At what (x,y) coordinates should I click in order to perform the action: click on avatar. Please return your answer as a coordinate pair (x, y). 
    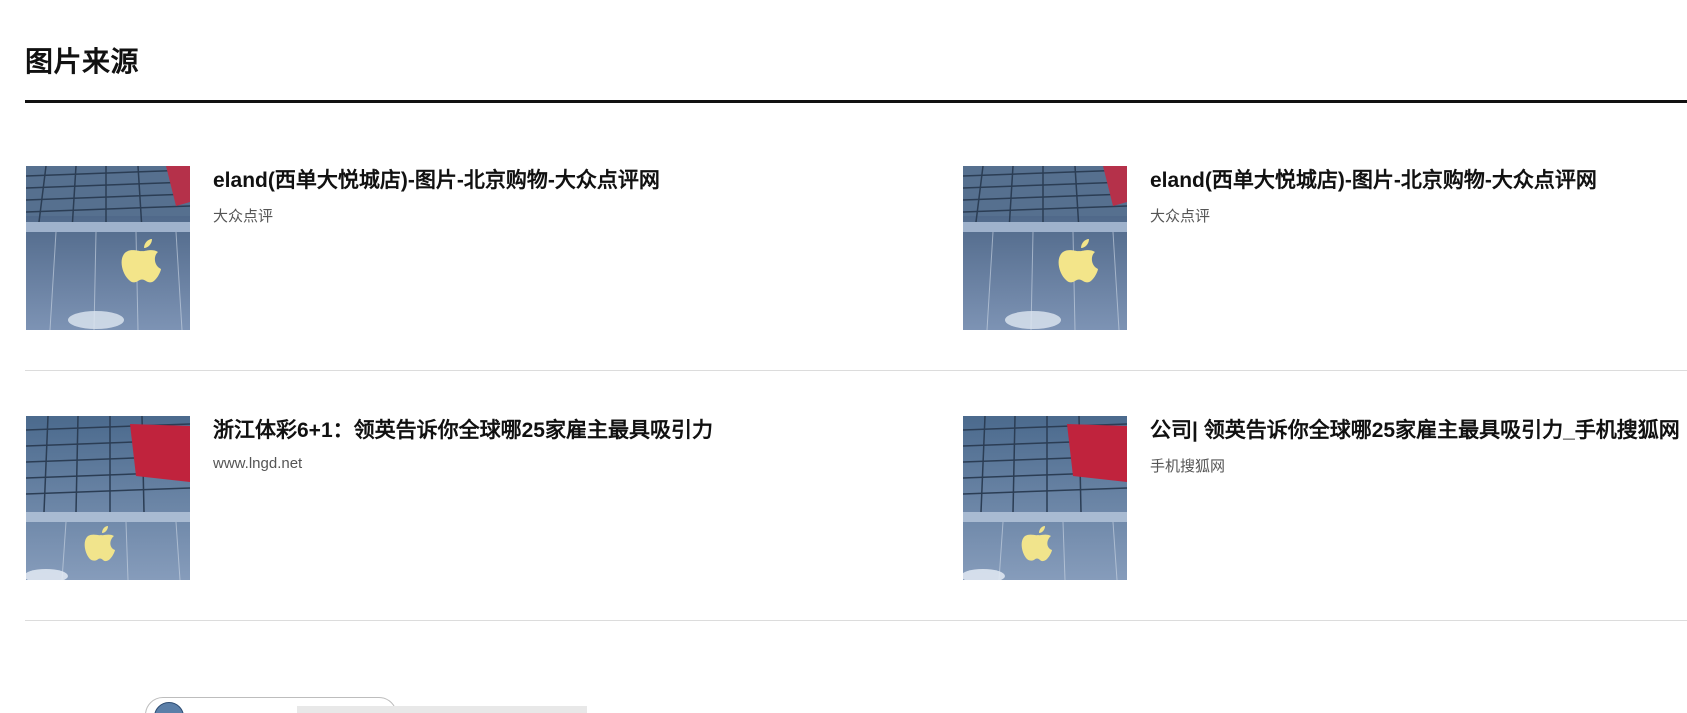
    Looking at the image, I should click on (169, 707).